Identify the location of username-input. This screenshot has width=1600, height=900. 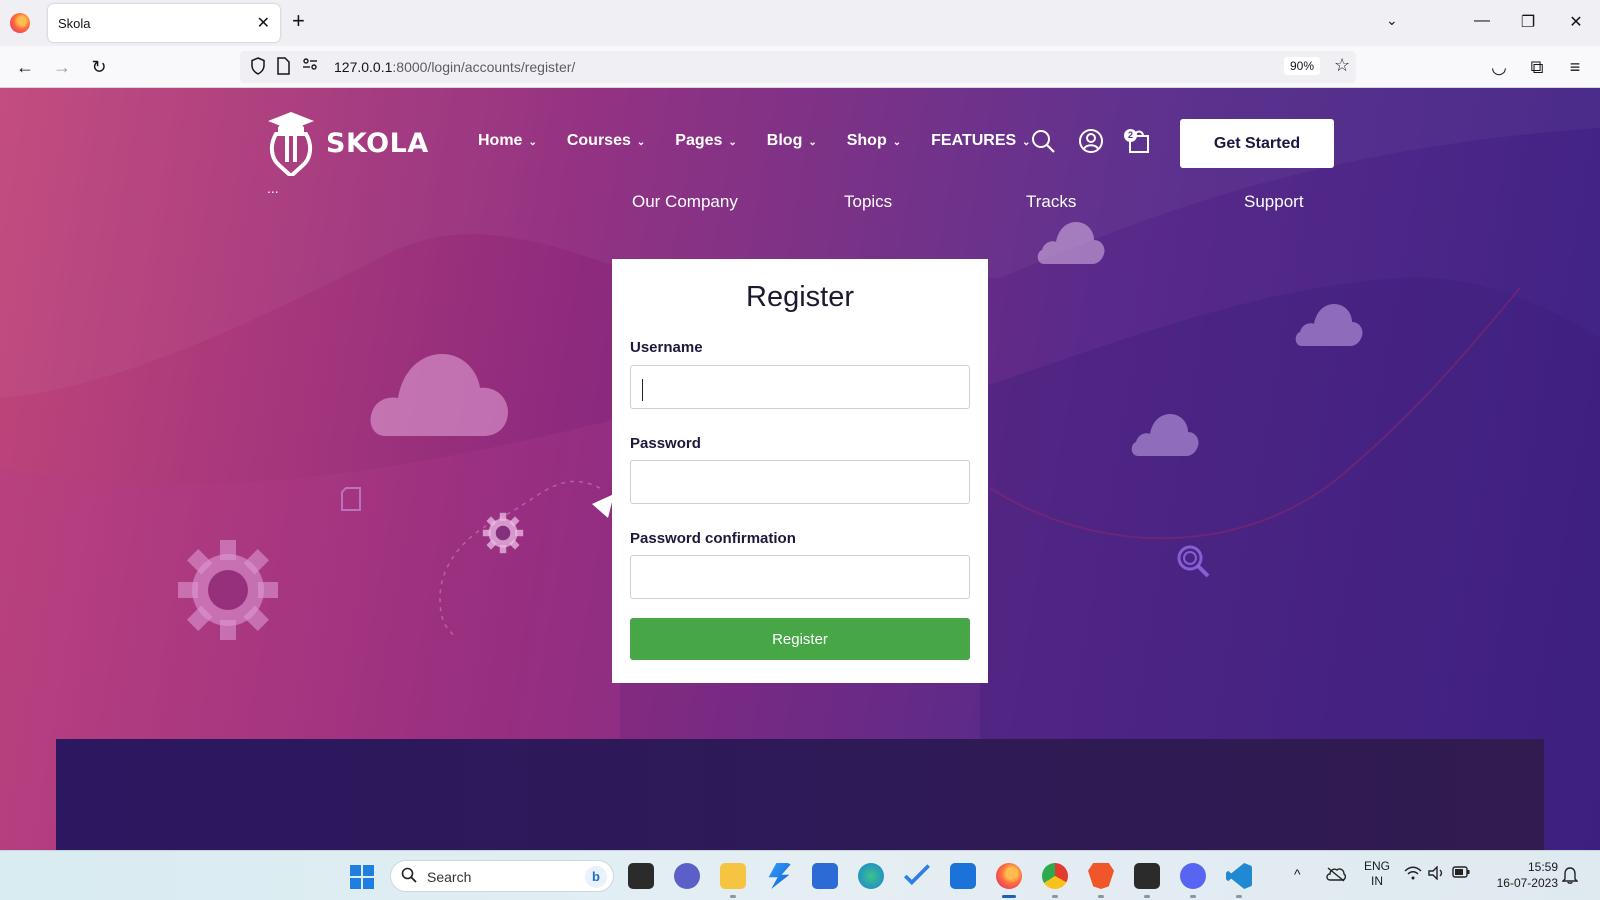
(800, 387).